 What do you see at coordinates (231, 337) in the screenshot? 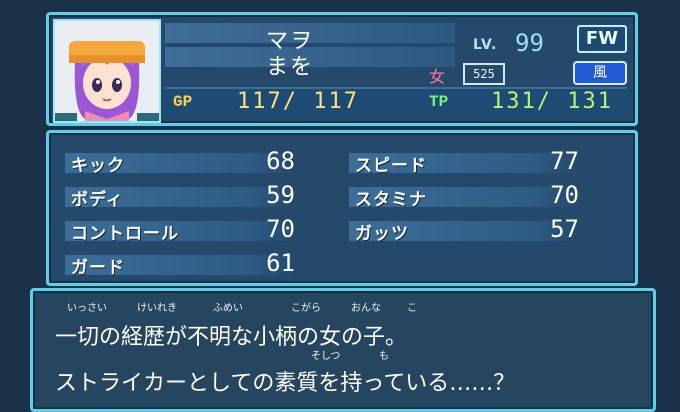
I see `description-line-1: 一切の経歴が不明な小柄の女の子。` at bounding box center [231, 337].